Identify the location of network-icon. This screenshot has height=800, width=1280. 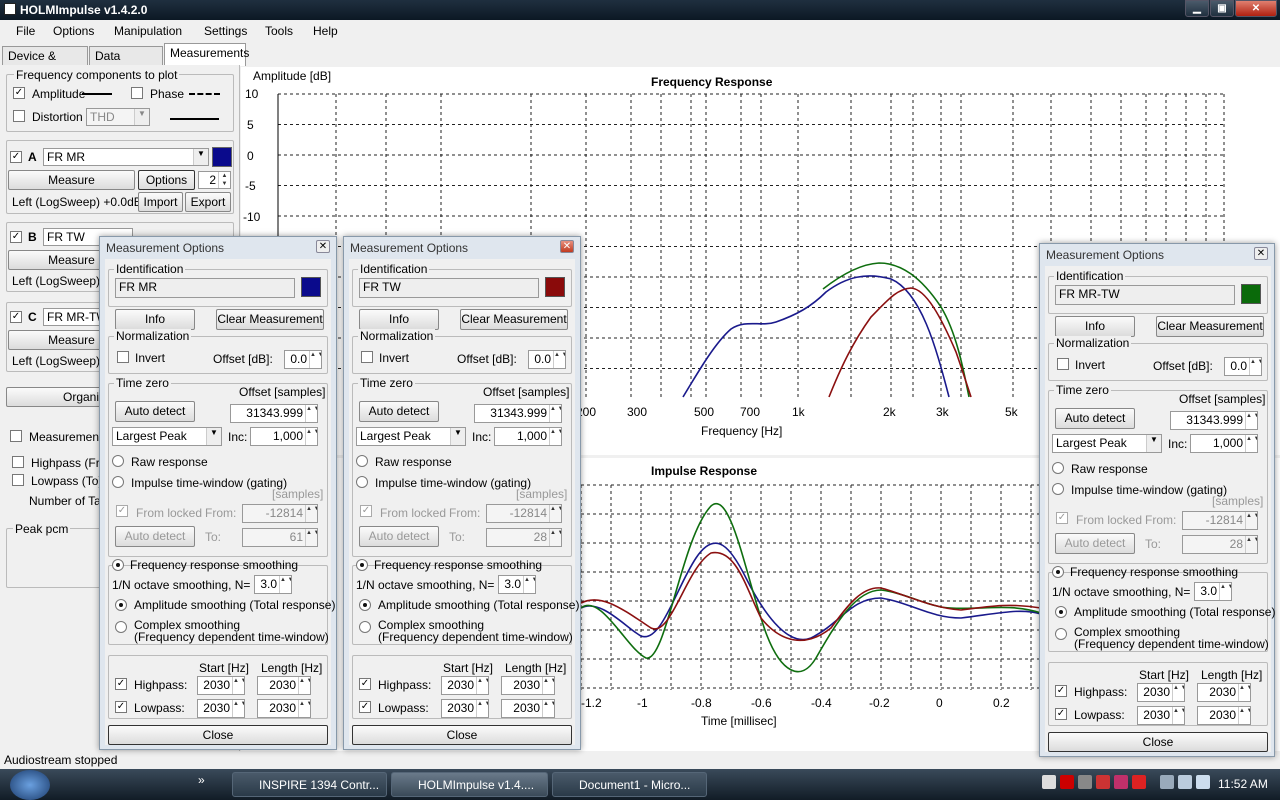
(1167, 782).